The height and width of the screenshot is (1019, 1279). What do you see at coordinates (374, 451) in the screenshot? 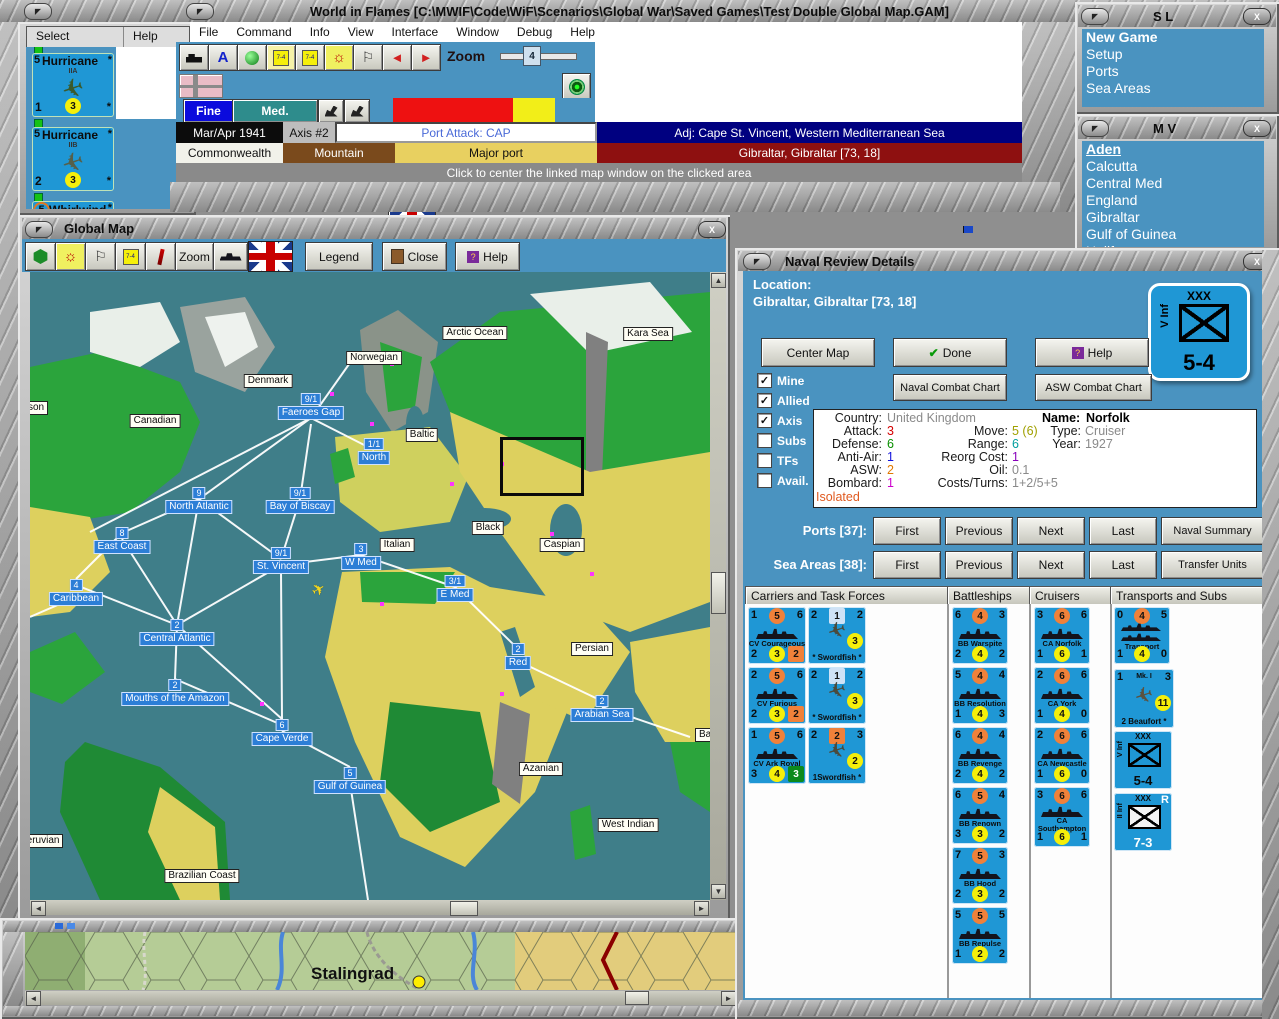
I see `sea-area-north: 1/1 North` at bounding box center [374, 451].